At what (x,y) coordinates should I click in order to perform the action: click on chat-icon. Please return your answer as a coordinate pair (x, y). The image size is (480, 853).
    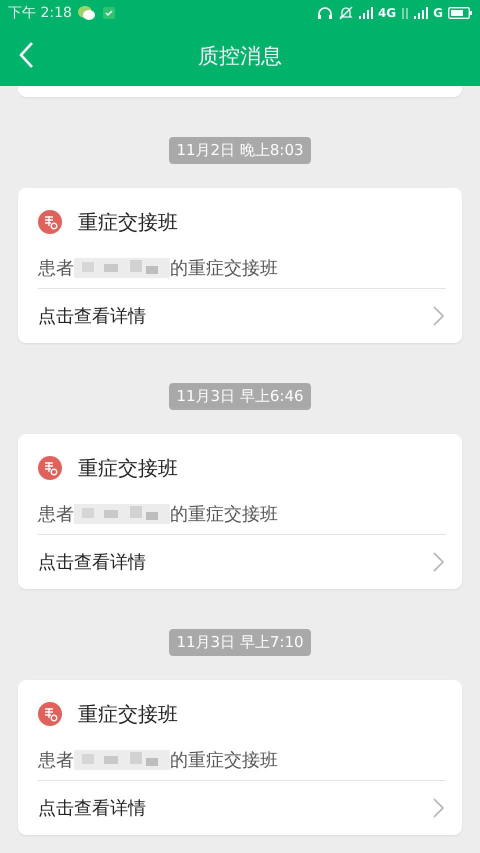
    Looking at the image, I should click on (86, 13).